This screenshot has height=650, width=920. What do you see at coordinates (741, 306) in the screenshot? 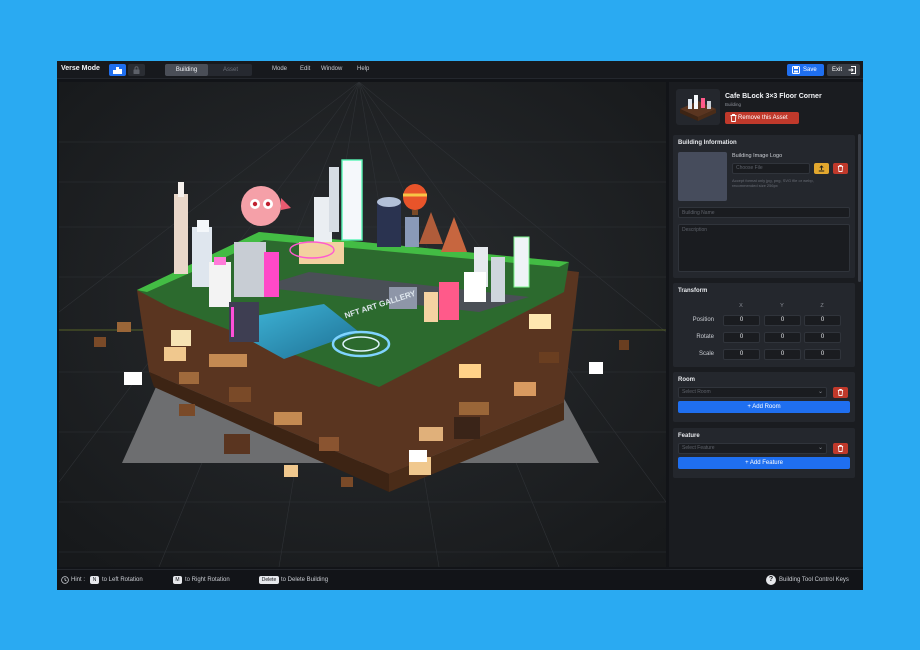
I see `column-x: X` at bounding box center [741, 306].